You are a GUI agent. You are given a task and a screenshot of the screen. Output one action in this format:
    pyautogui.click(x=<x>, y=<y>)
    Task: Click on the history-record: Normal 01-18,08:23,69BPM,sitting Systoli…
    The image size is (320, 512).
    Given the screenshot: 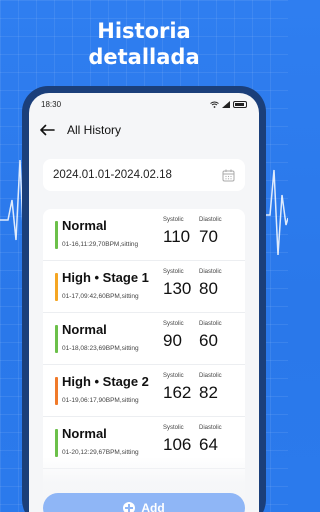 What is the action you would take?
    pyautogui.click(x=144, y=339)
    